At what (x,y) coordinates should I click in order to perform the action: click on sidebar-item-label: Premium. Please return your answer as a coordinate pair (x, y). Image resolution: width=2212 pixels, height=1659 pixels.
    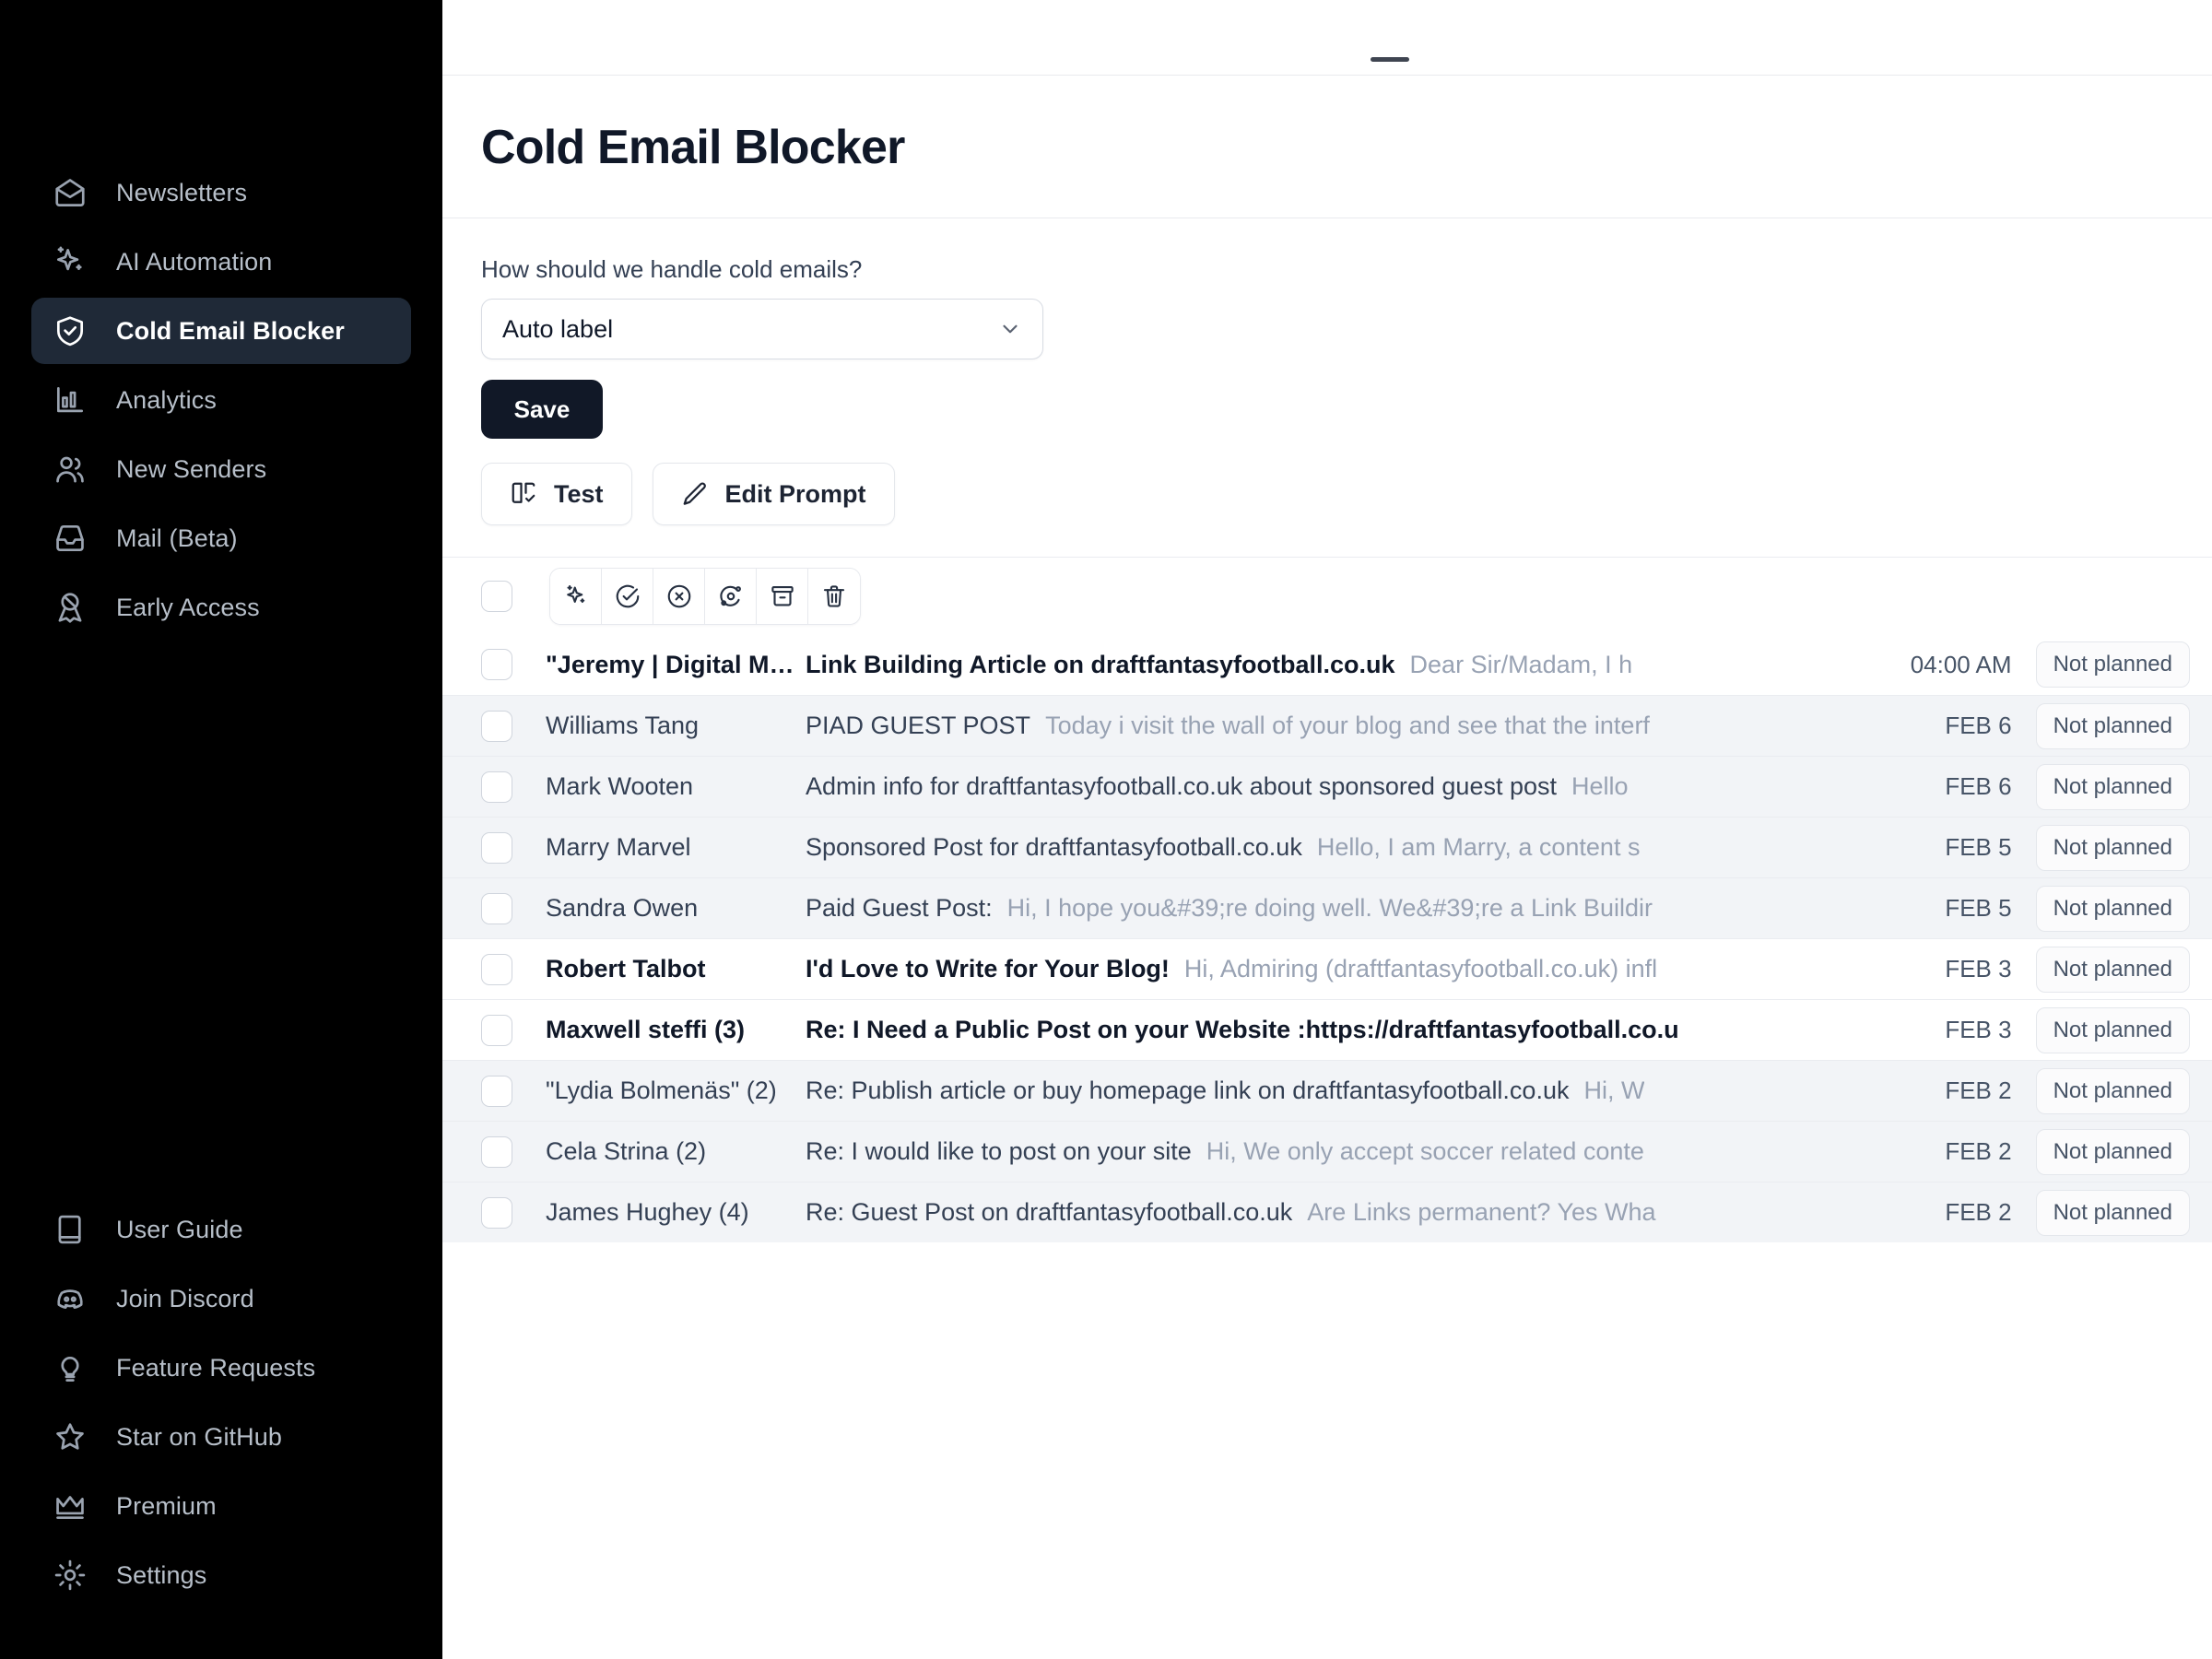
    Looking at the image, I should click on (166, 1505).